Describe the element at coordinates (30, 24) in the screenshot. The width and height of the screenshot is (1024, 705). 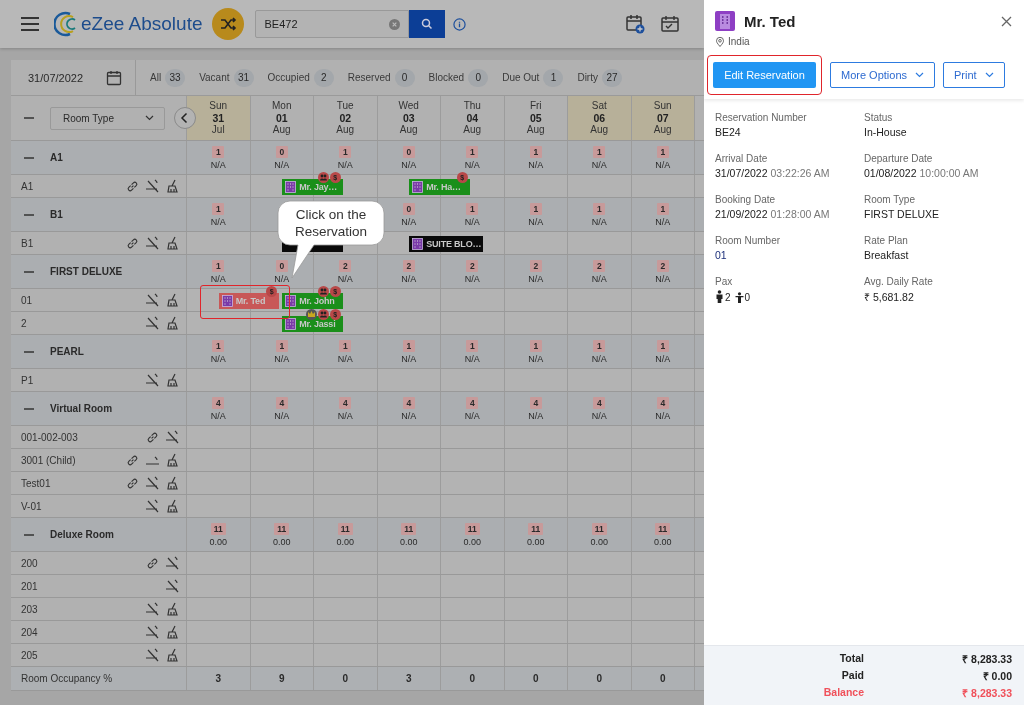
I see `menu-icon` at that location.